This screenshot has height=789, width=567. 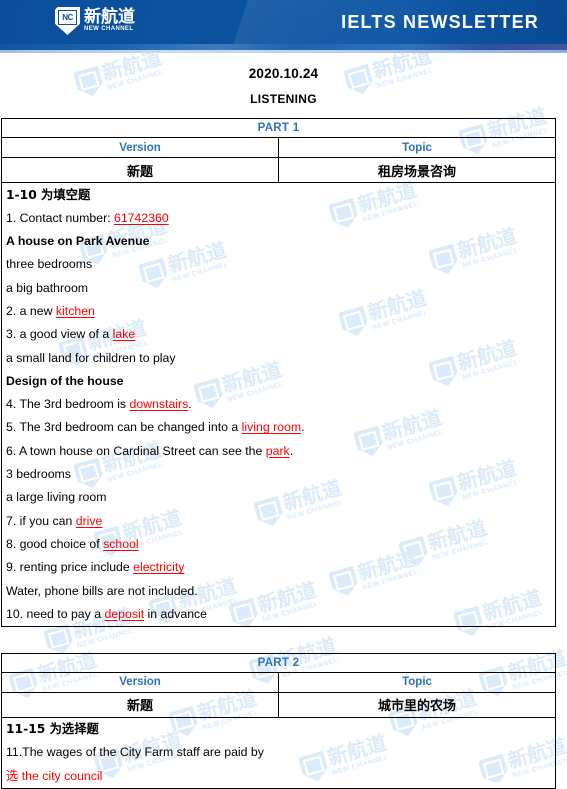 What do you see at coordinates (12, 775) in the screenshot?
I see `answer-text: 选` at bounding box center [12, 775].